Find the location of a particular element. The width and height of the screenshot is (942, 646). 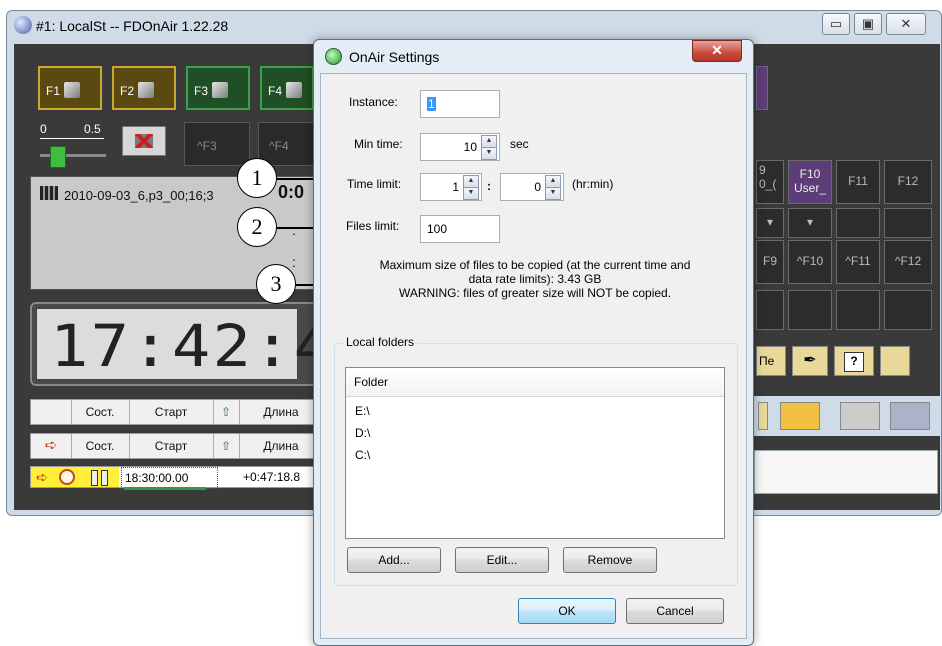

window-close-button: ✕ is located at coordinates (906, 24).